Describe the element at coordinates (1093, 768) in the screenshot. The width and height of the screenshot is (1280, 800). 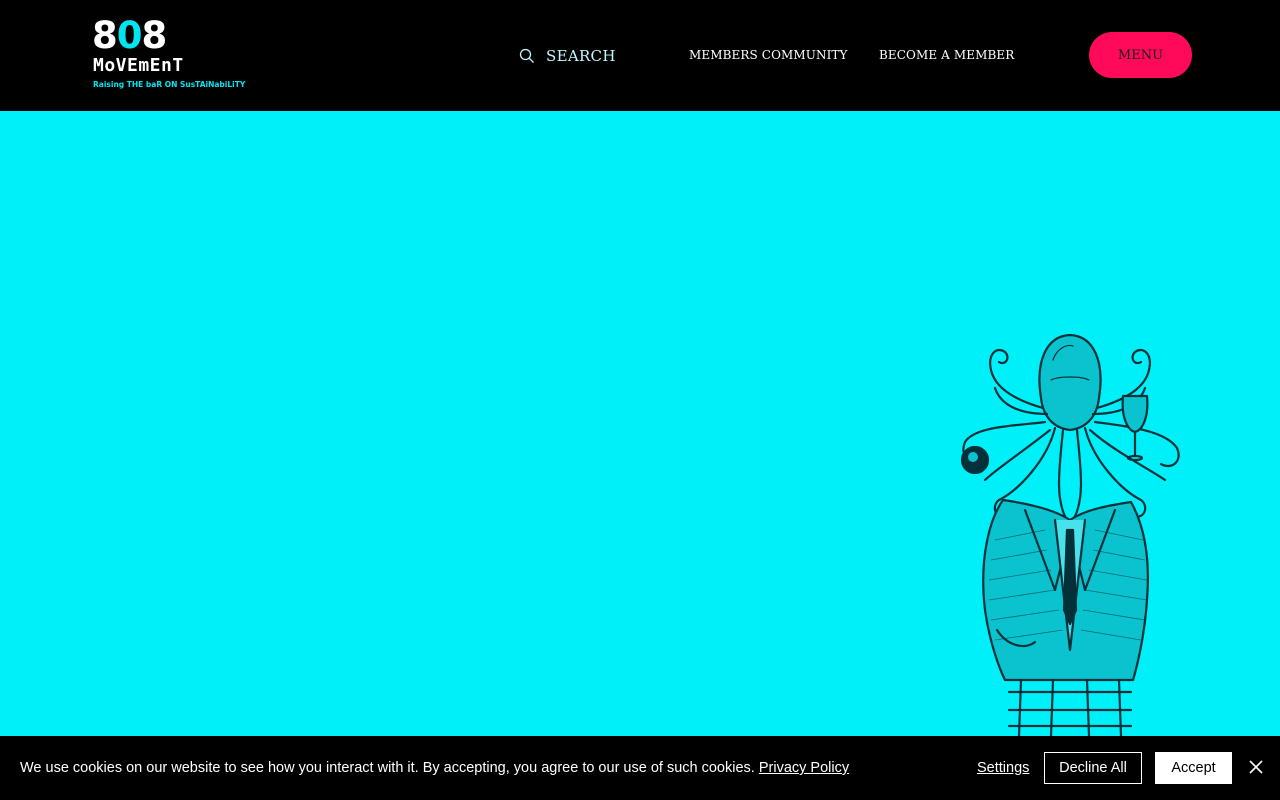
I see `decline-all-button: Decline All` at that location.